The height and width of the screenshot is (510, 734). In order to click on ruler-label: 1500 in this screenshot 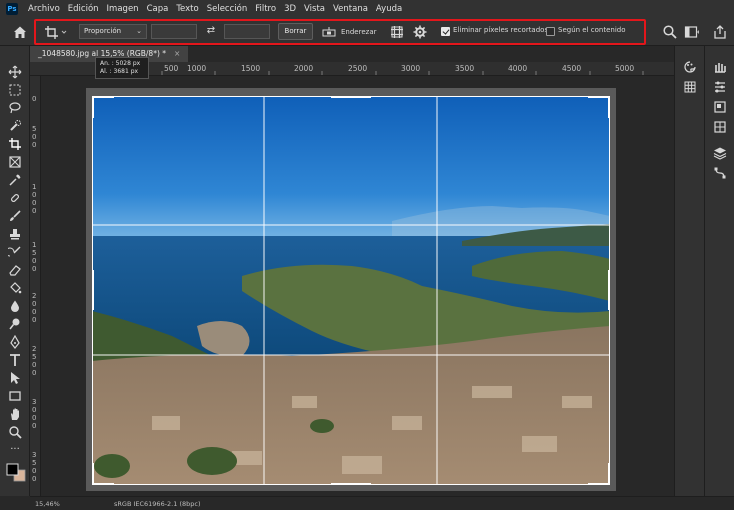, I will do `click(251, 68)`.